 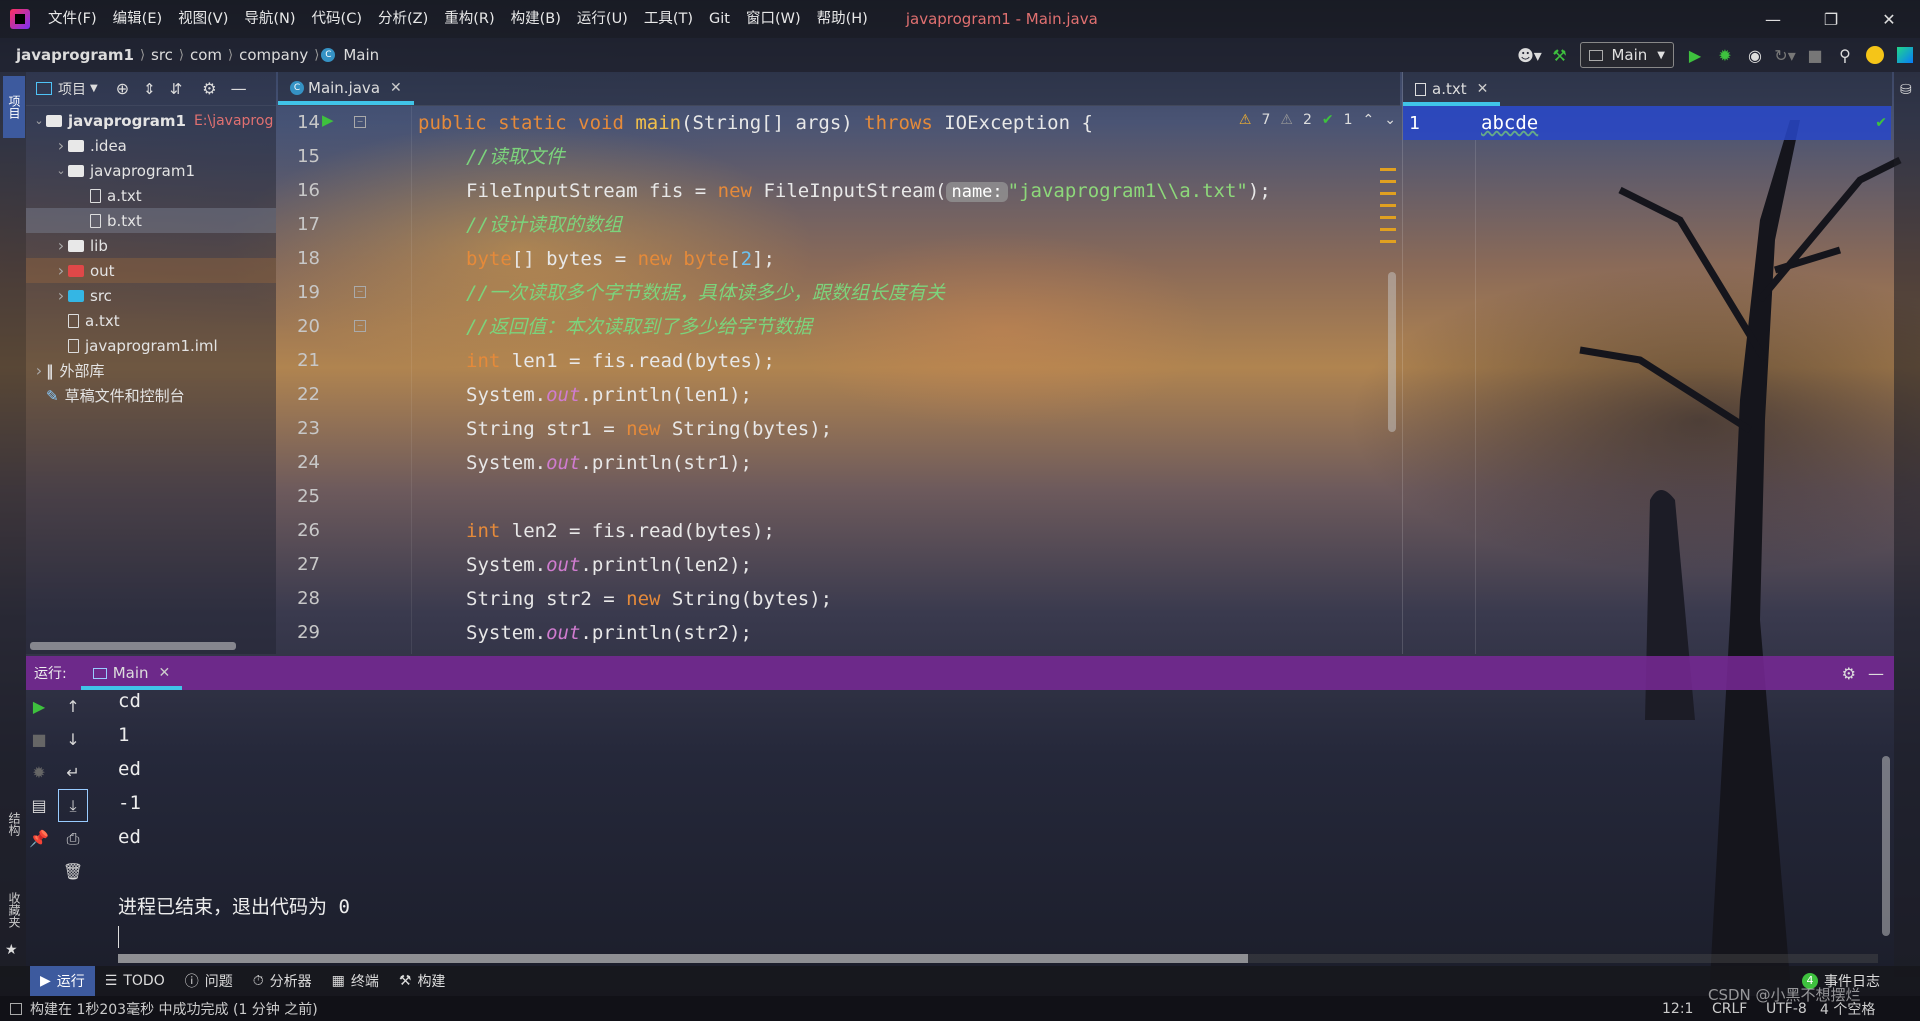 What do you see at coordinates (151, 245) in the screenshot?
I see `tree-item: › lib` at bounding box center [151, 245].